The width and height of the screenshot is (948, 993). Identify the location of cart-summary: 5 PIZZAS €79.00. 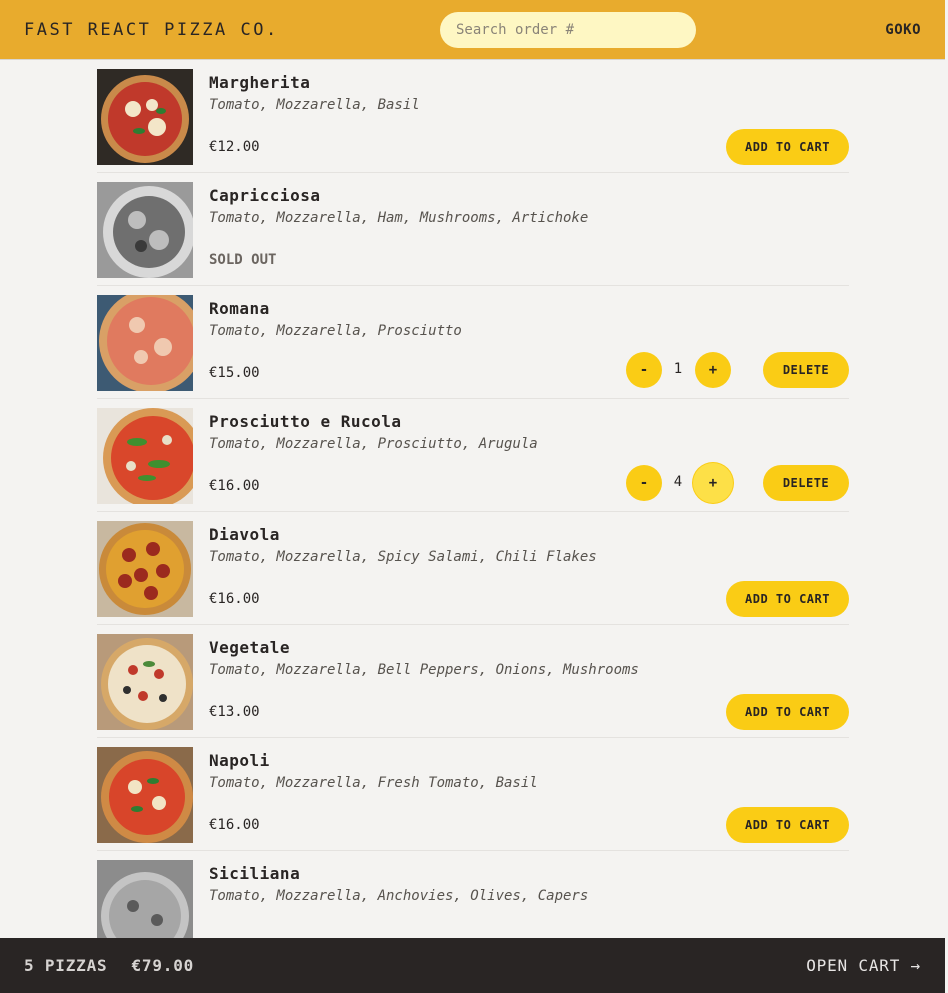
(109, 965).